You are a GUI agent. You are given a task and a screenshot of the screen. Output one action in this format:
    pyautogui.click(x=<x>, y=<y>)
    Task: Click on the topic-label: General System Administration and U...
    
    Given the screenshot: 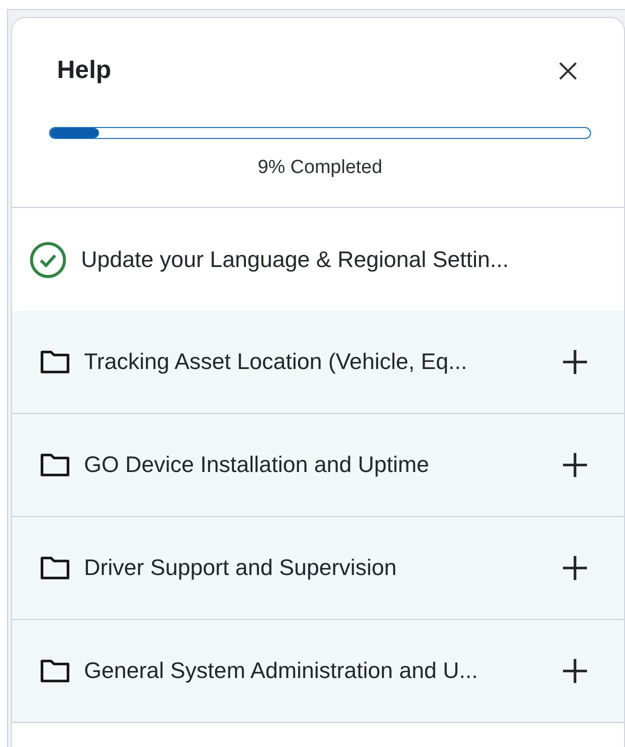 What is the action you would take?
    pyautogui.click(x=281, y=671)
    